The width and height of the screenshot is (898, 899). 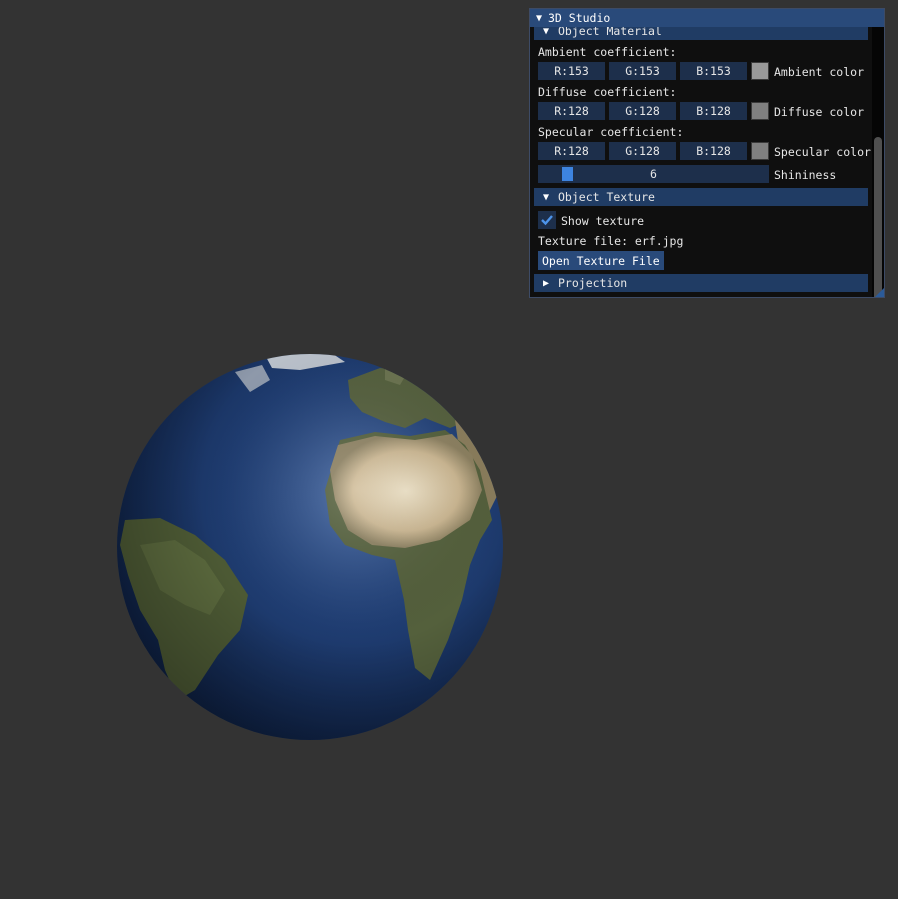 What do you see at coordinates (607, 52) in the screenshot?
I see `ambient-coefficient-label: Ambient coefficient:` at bounding box center [607, 52].